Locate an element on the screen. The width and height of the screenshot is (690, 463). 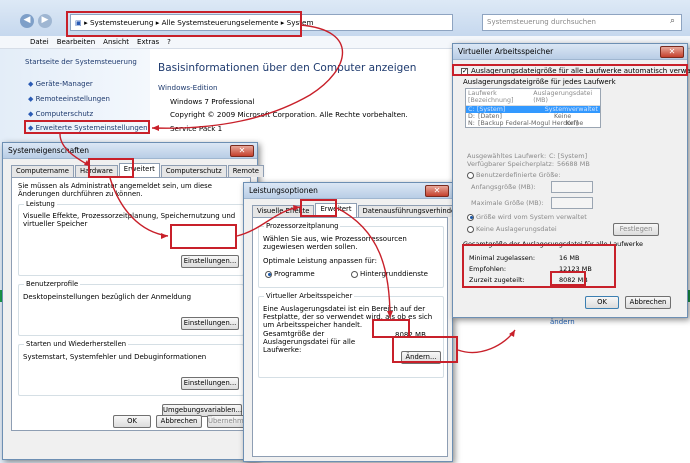
arrow-perftab-to-total is located at coordinates (363, 263).